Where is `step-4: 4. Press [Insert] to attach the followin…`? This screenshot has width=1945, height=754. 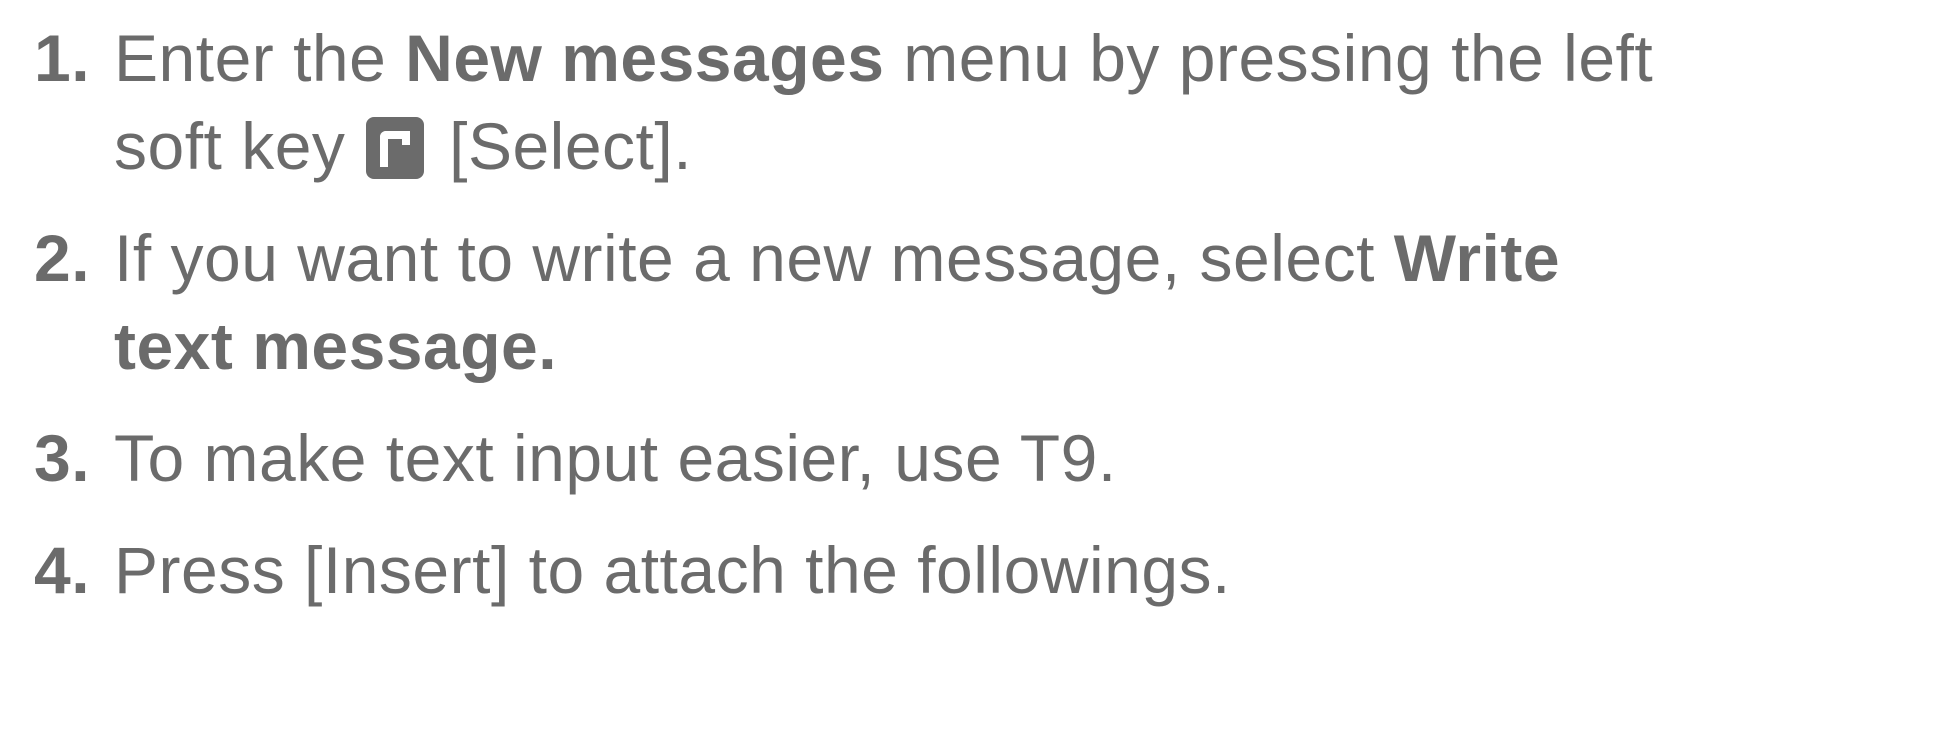
step-4: 4. Press [Insert] to attach the followin… is located at coordinates (984, 570).